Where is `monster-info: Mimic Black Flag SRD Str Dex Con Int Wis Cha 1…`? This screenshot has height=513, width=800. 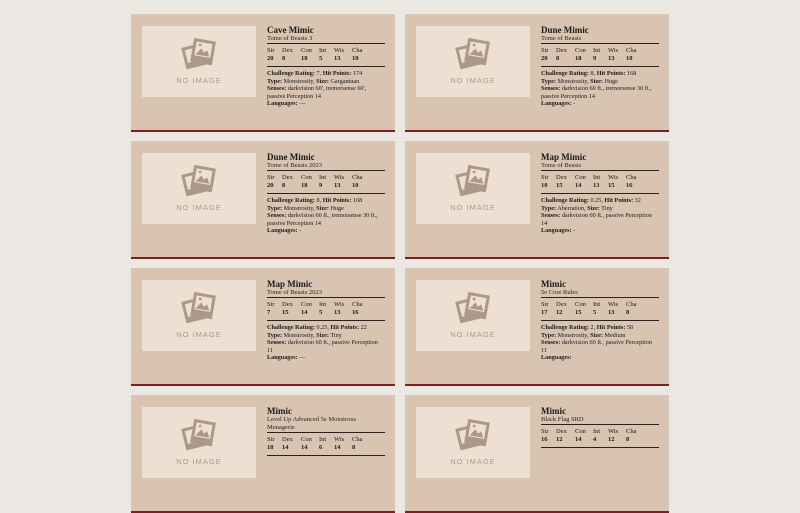
monster-info: Mimic Black Flag SRD Str Dex Con Int Wis Cha 1… is located at coordinates (600, 427).